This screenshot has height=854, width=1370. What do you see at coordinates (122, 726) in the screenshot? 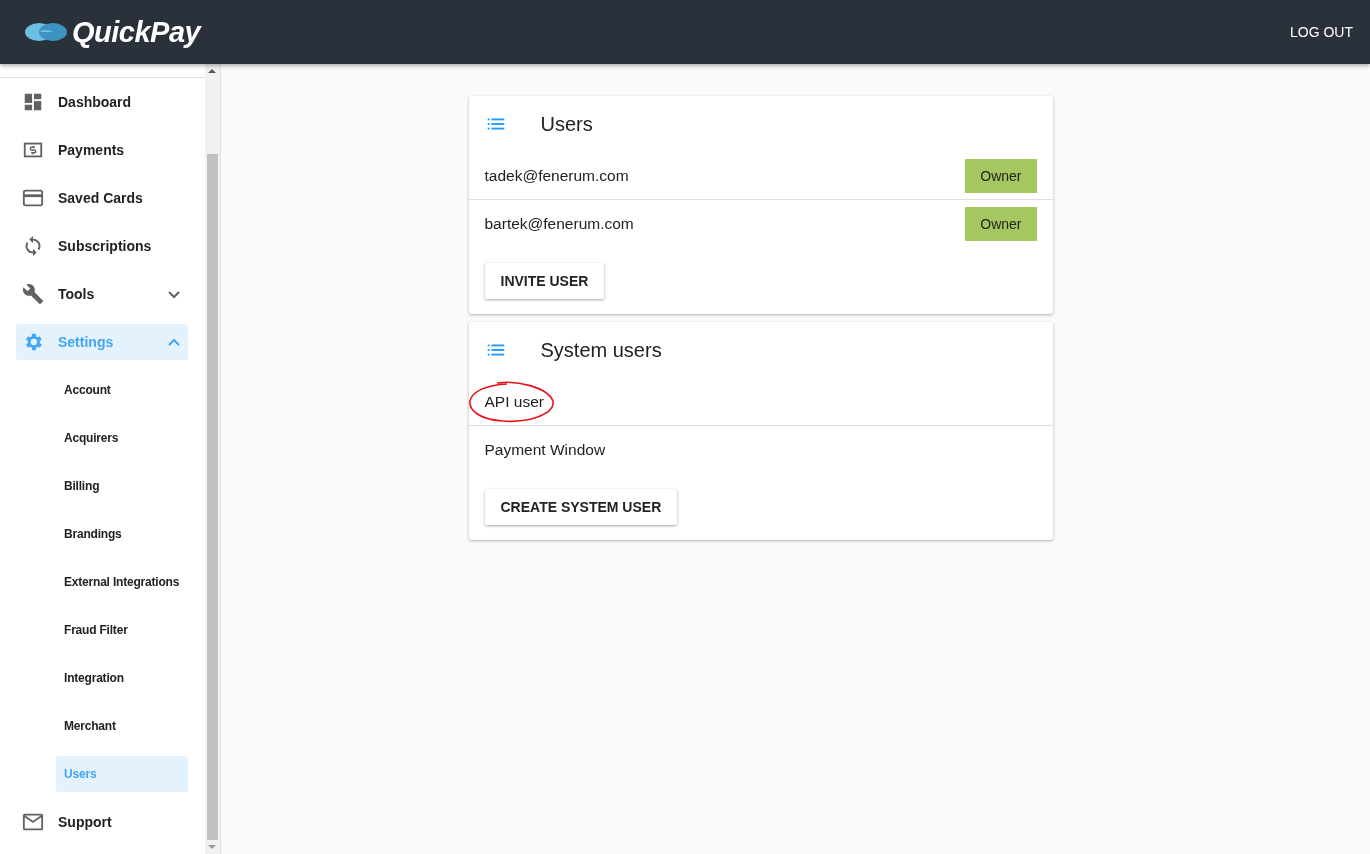
I see `sidebar-subitem: Merchant` at bounding box center [122, 726].